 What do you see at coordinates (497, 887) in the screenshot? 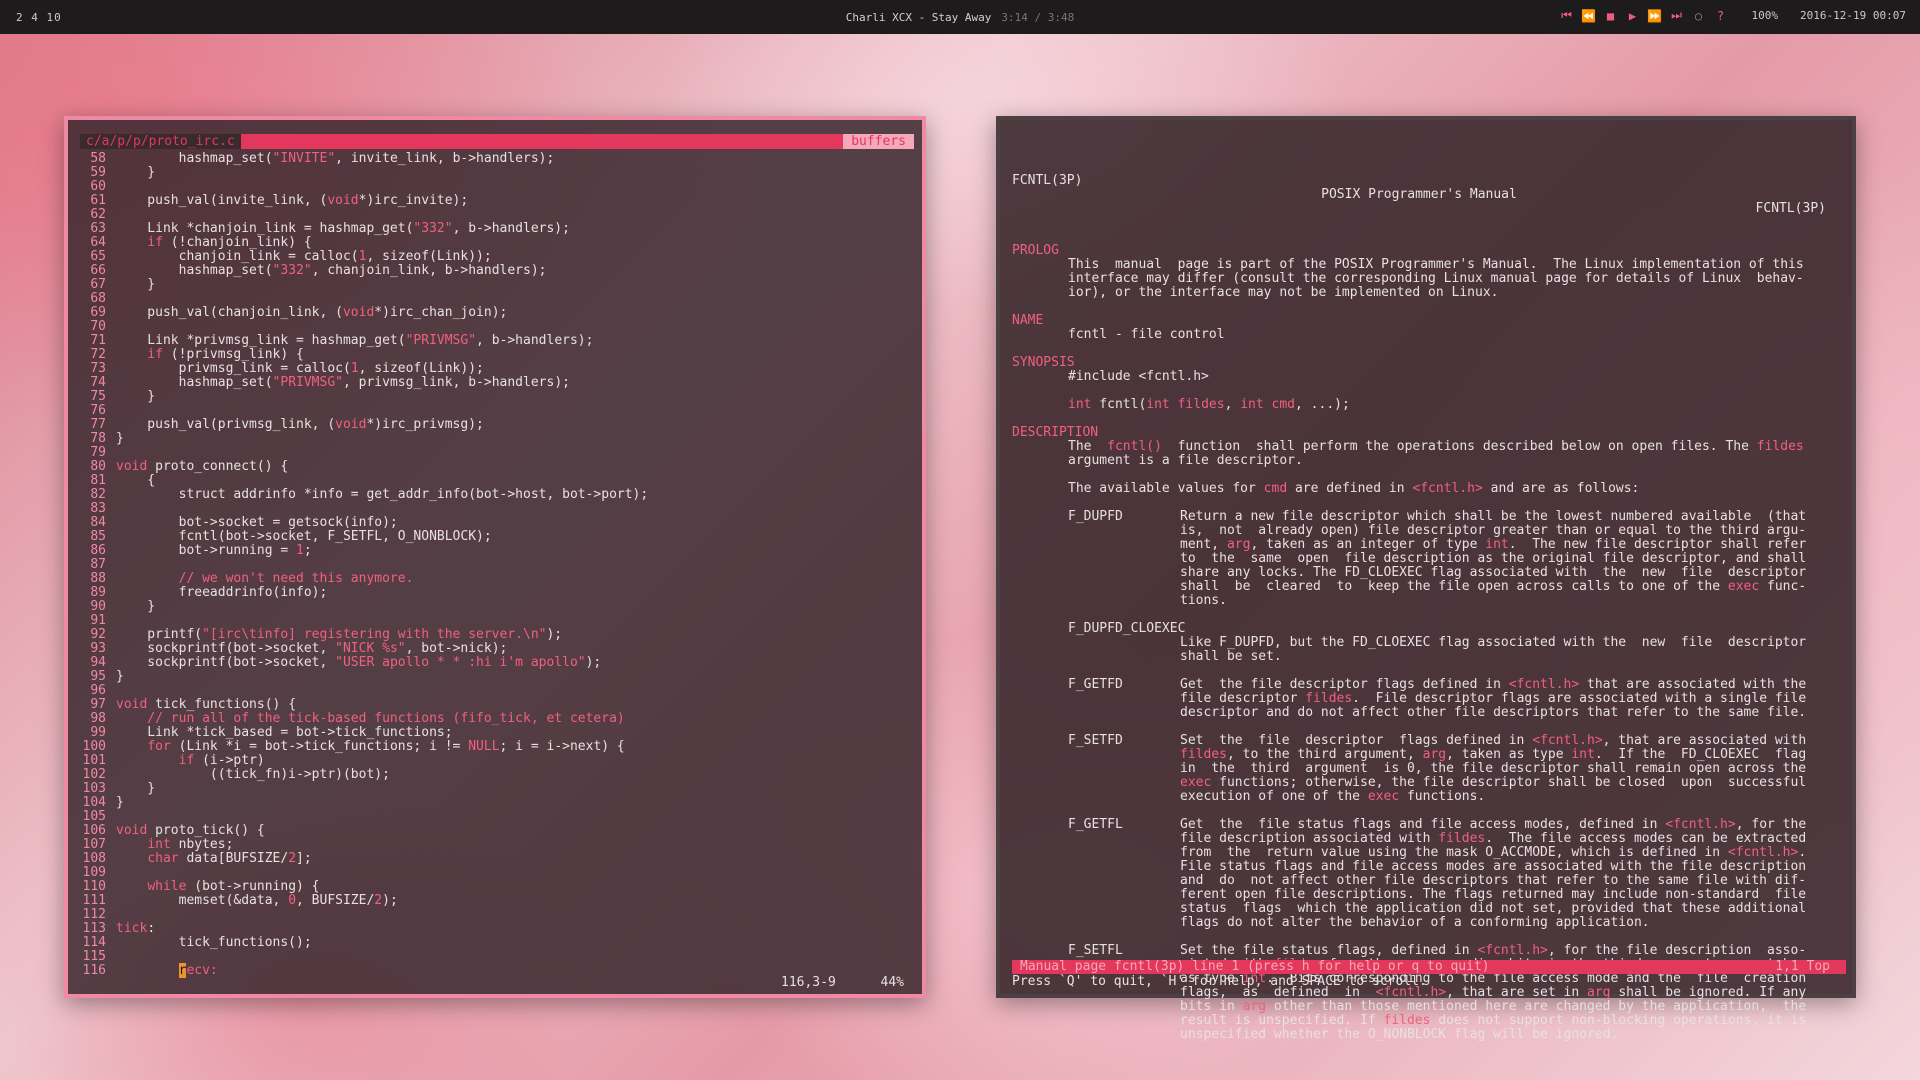
I see `code-line: 110 while (bot->running) {` at bounding box center [497, 887].